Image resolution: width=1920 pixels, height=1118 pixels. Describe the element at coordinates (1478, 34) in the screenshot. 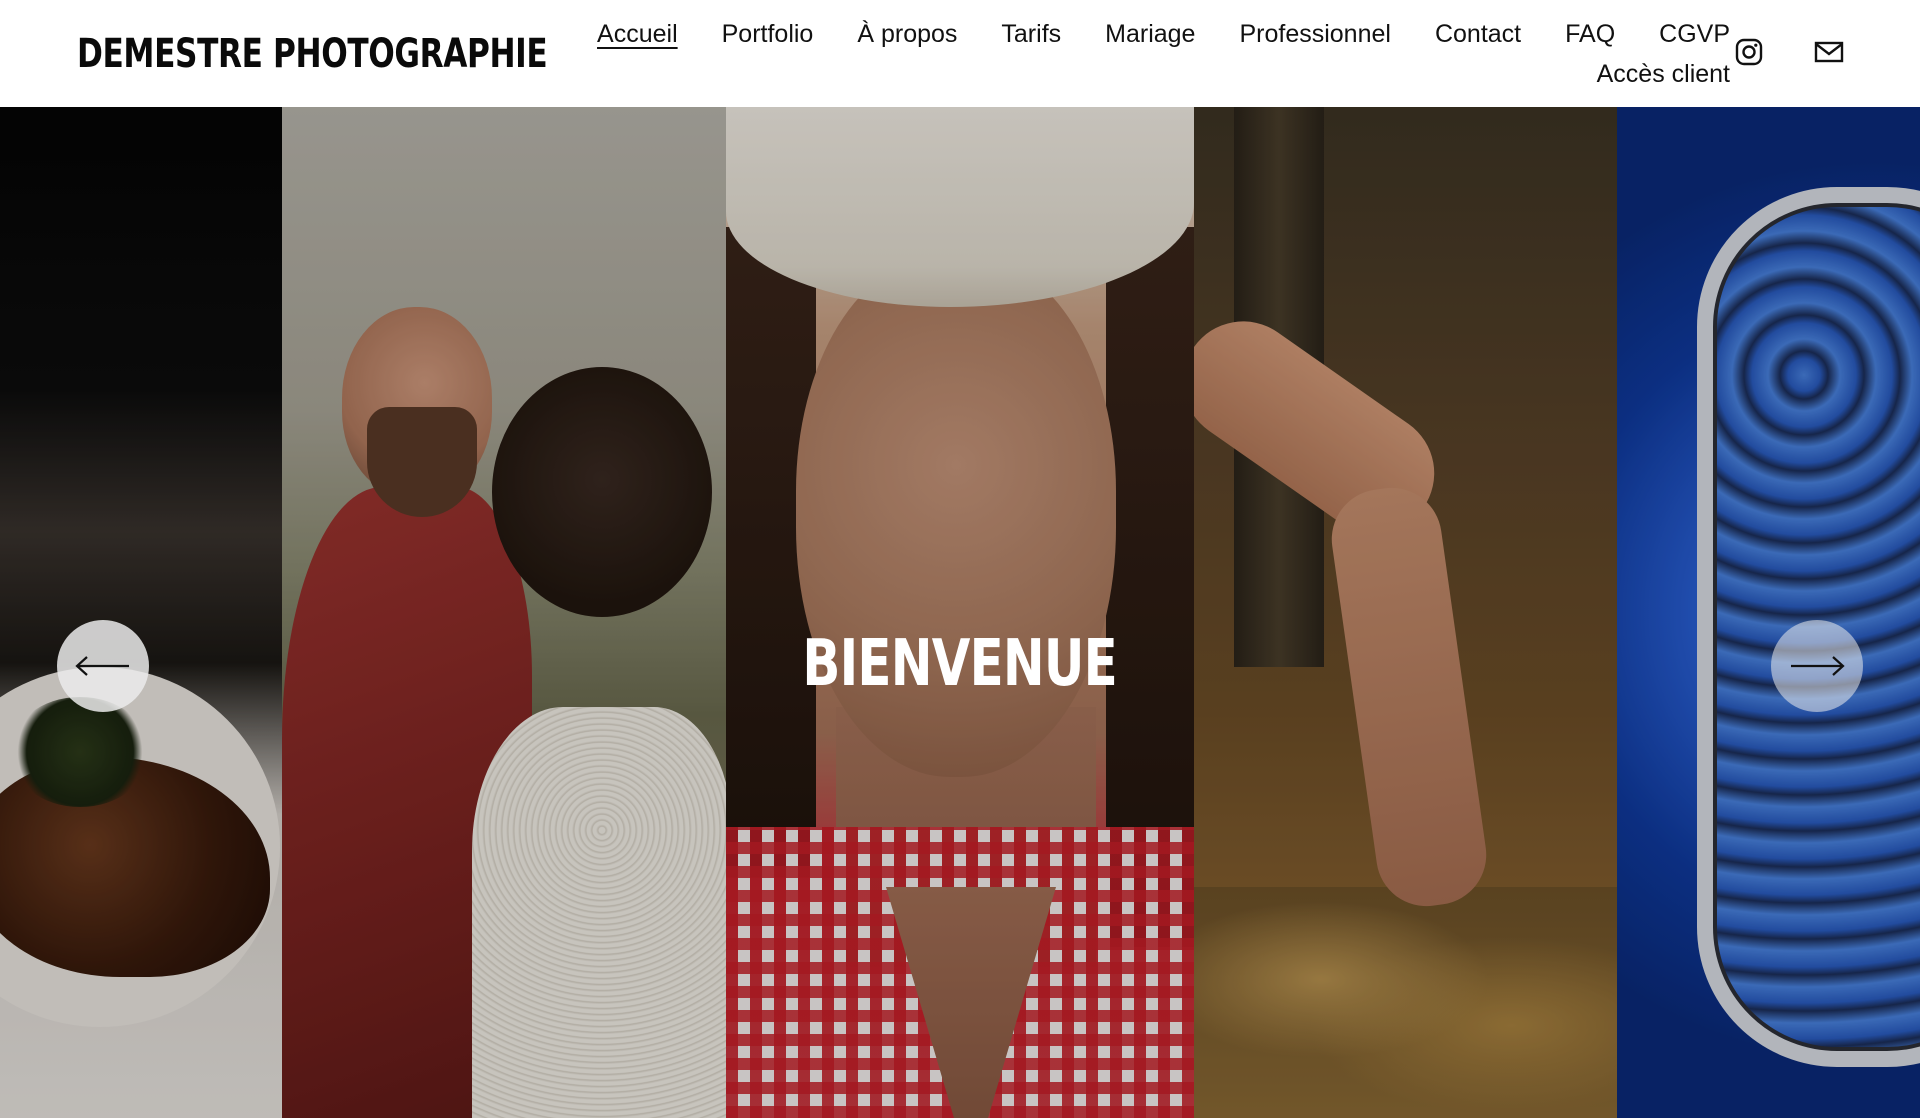

I see `nav-item-contact: Contact` at that location.